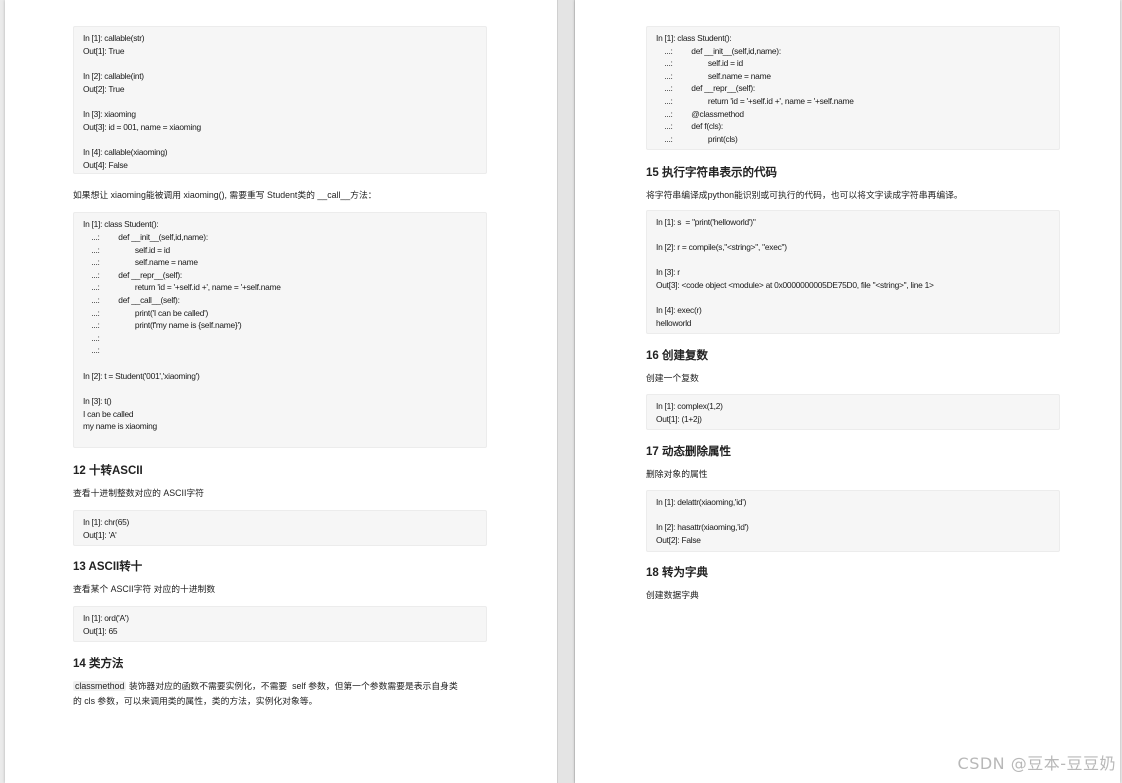 The width and height of the screenshot is (1122, 783). What do you see at coordinates (678, 540) in the screenshot?
I see `code-line: Out[2]: False` at bounding box center [678, 540].